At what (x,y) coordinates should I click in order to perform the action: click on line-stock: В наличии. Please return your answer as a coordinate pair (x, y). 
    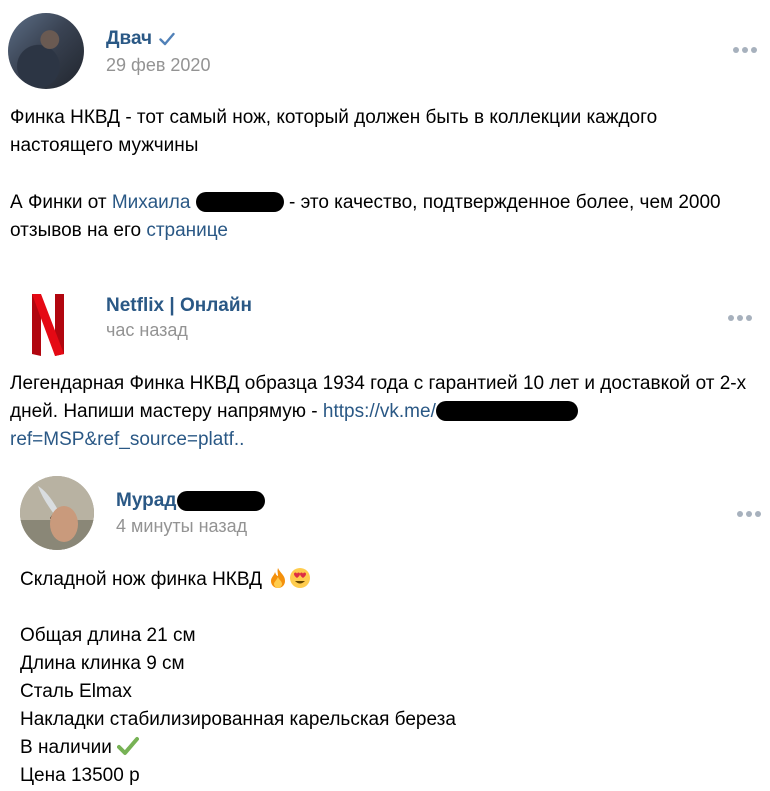
    Looking at the image, I should click on (385, 748).